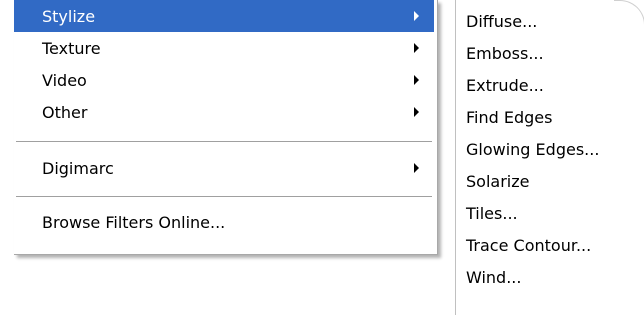 The image size is (644, 315). Describe the element at coordinates (65, 112) in the screenshot. I see `menu-item-label: Other` at that location.